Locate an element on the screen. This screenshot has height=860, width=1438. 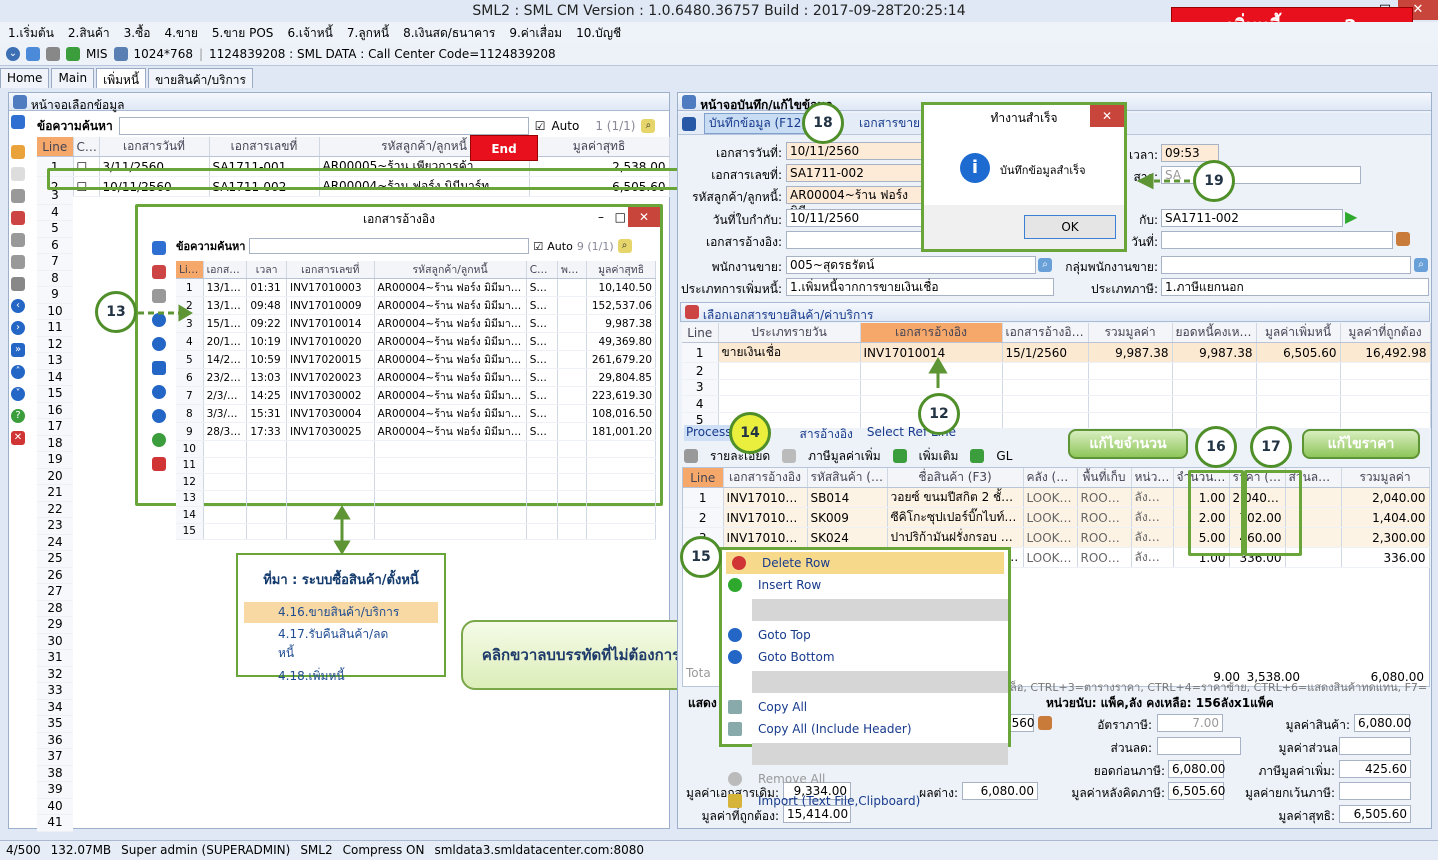
server-address: smldata3.smldatacenter.com:8080 is located at coordinates (539, 850).